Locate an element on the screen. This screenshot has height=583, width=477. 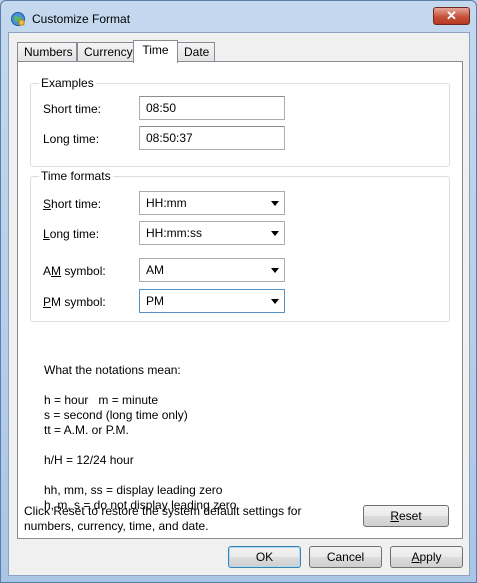
notation-am-pm: tt = A.M. or P.M. is located at coordinates (86, 430).